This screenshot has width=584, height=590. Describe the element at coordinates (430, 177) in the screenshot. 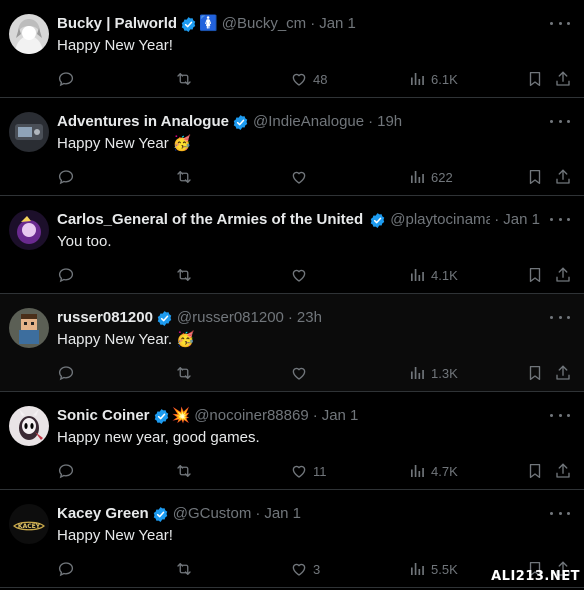

I see `views-button: 622` at that location.